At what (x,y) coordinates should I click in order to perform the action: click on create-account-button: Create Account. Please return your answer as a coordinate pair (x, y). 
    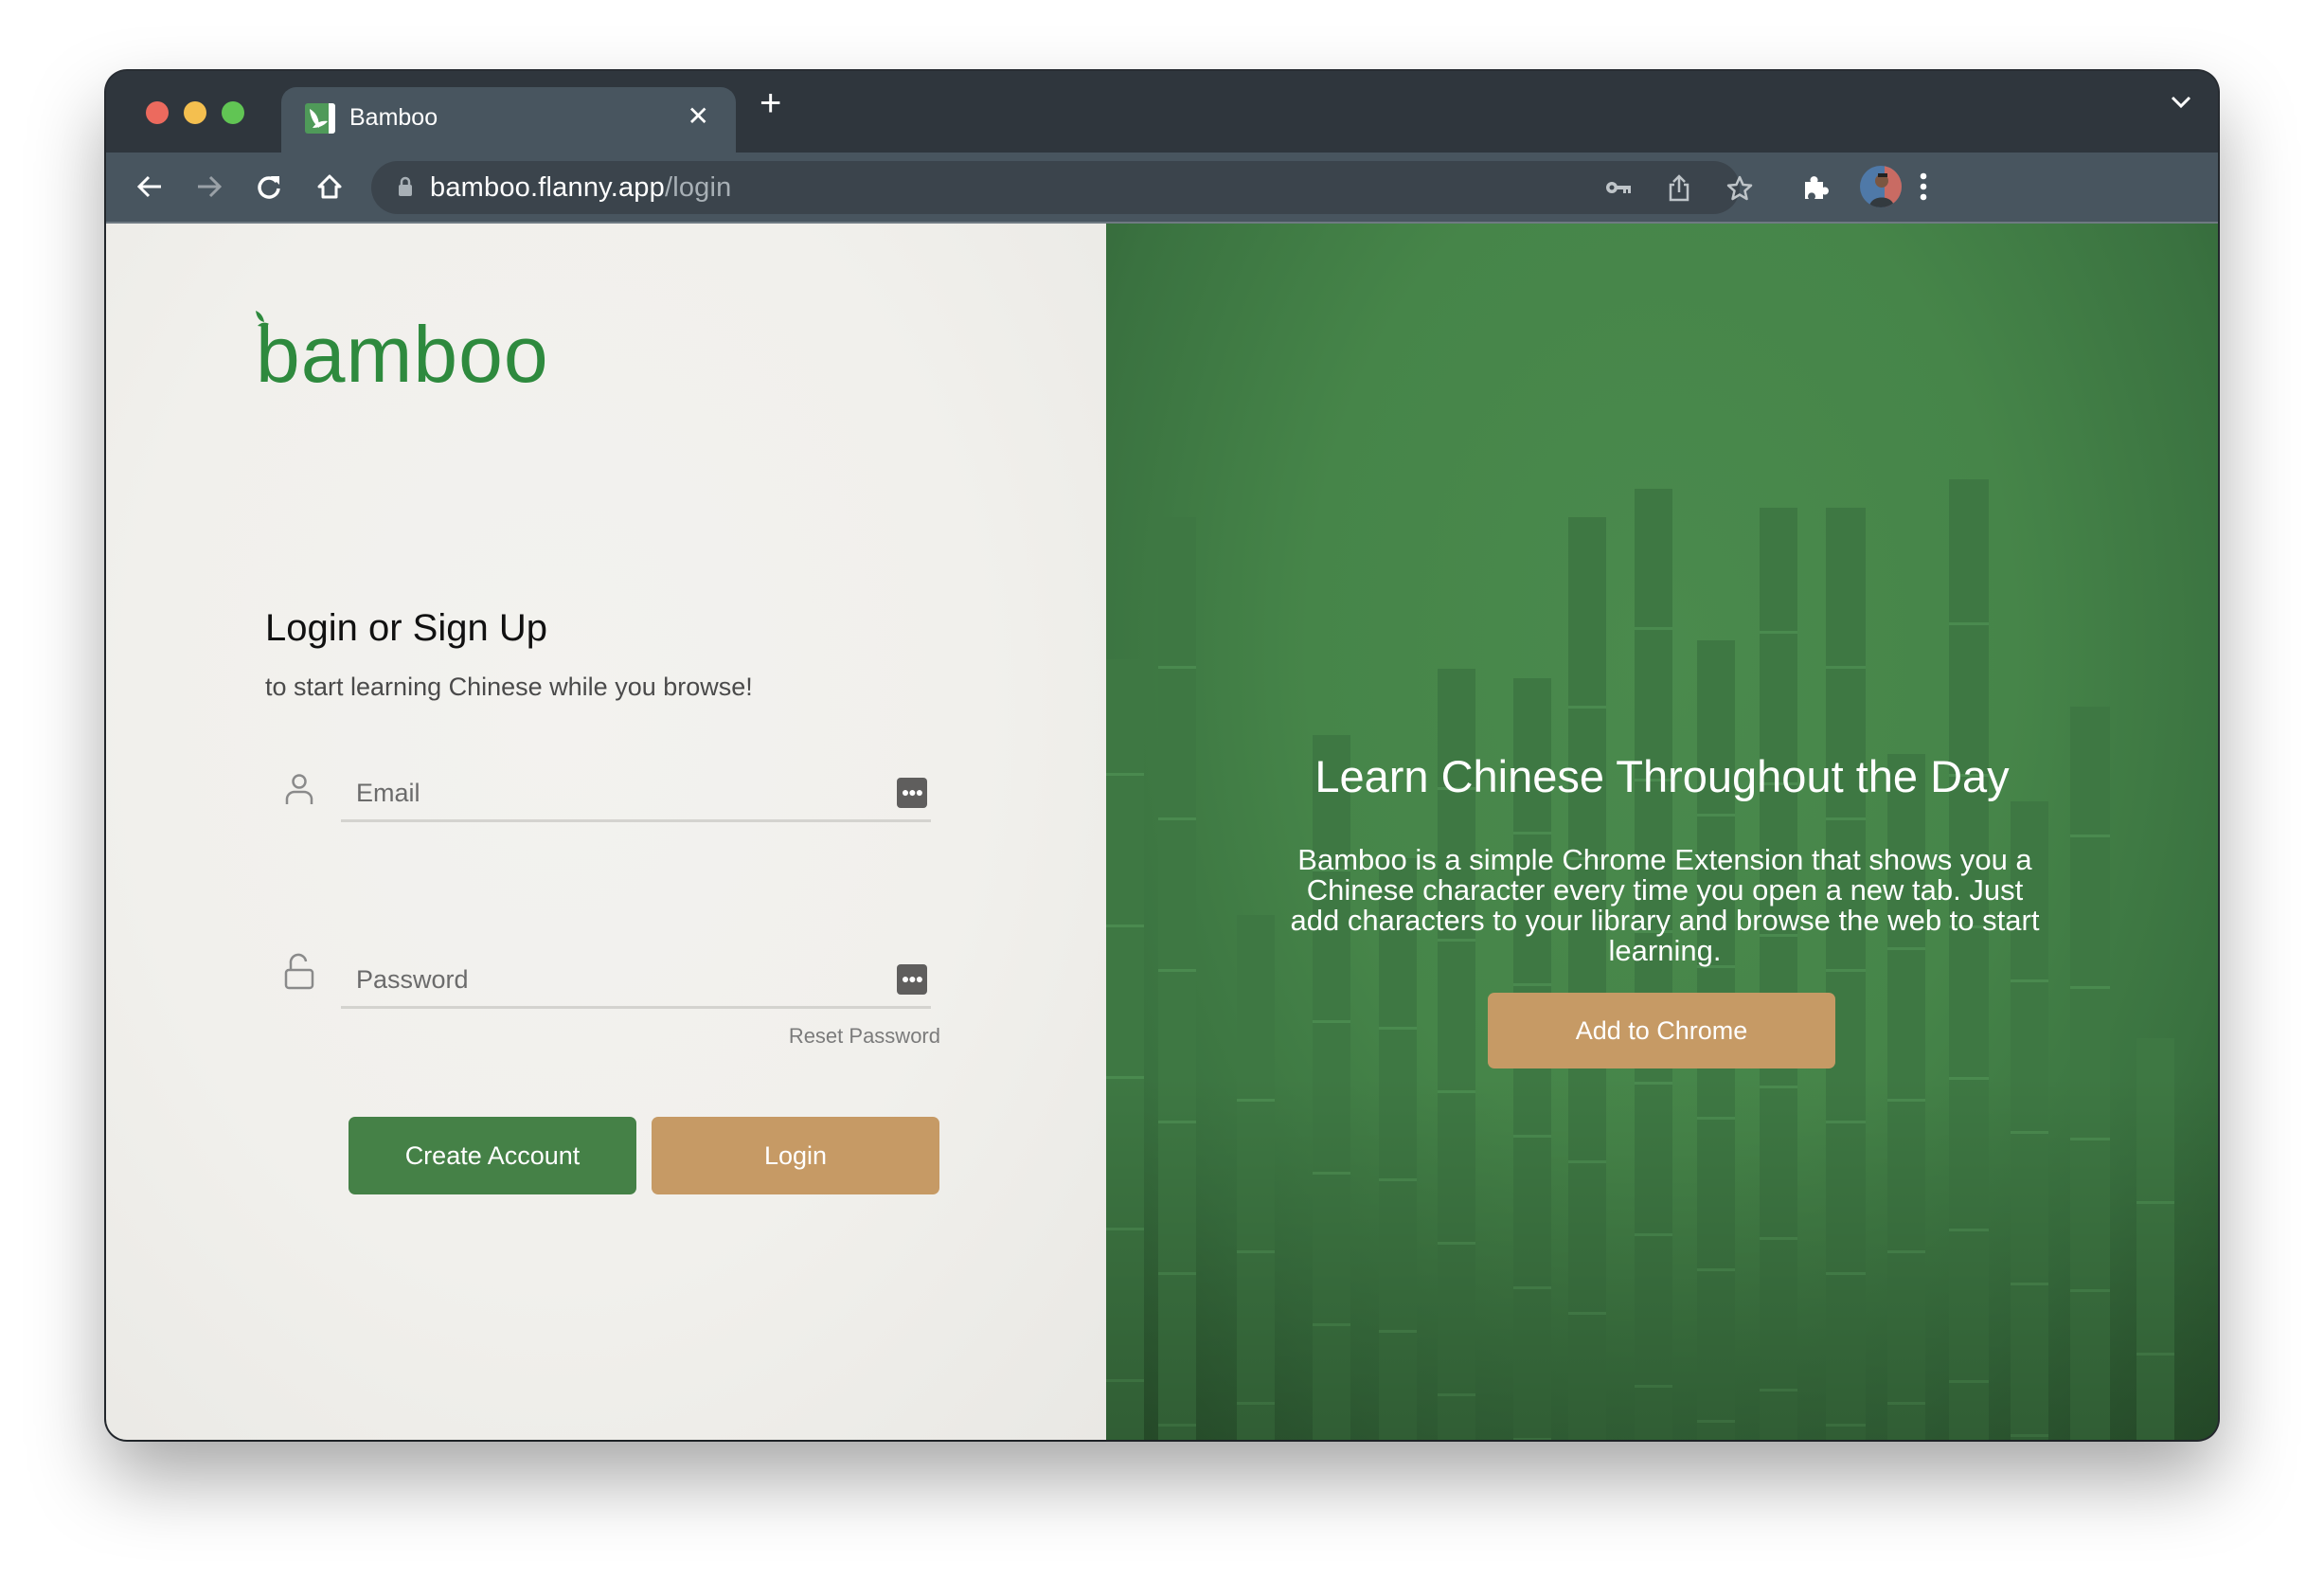
    Looking at the image, I should click on (493, 1155).